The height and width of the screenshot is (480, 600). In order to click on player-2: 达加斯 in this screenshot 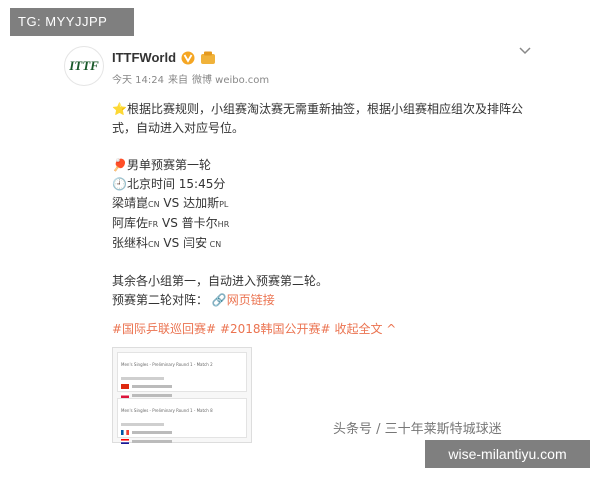, I will do `click(201, 203)`.